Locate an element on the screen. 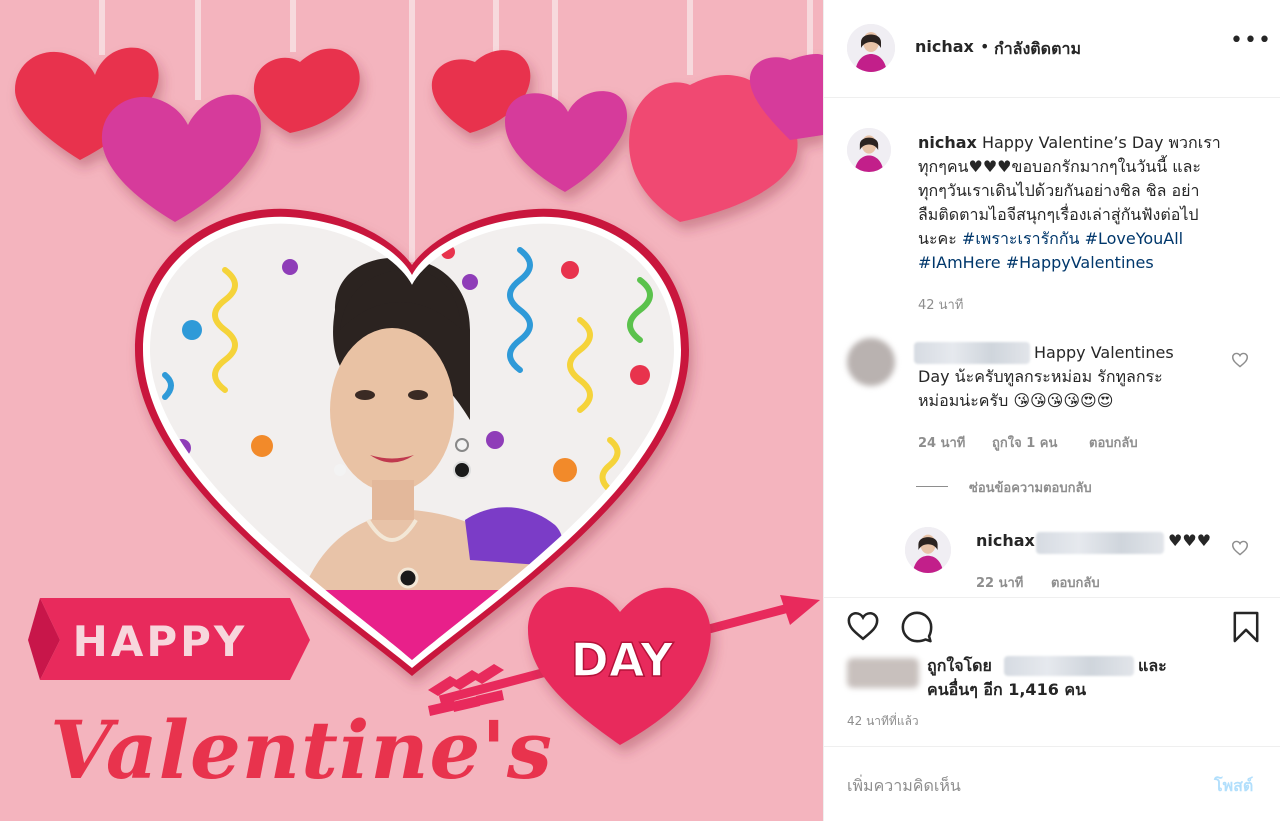 The height and width of the screenshot is (821, 1280). comment-text-1: Happy Valentines is located at coordinates (1104, 352).